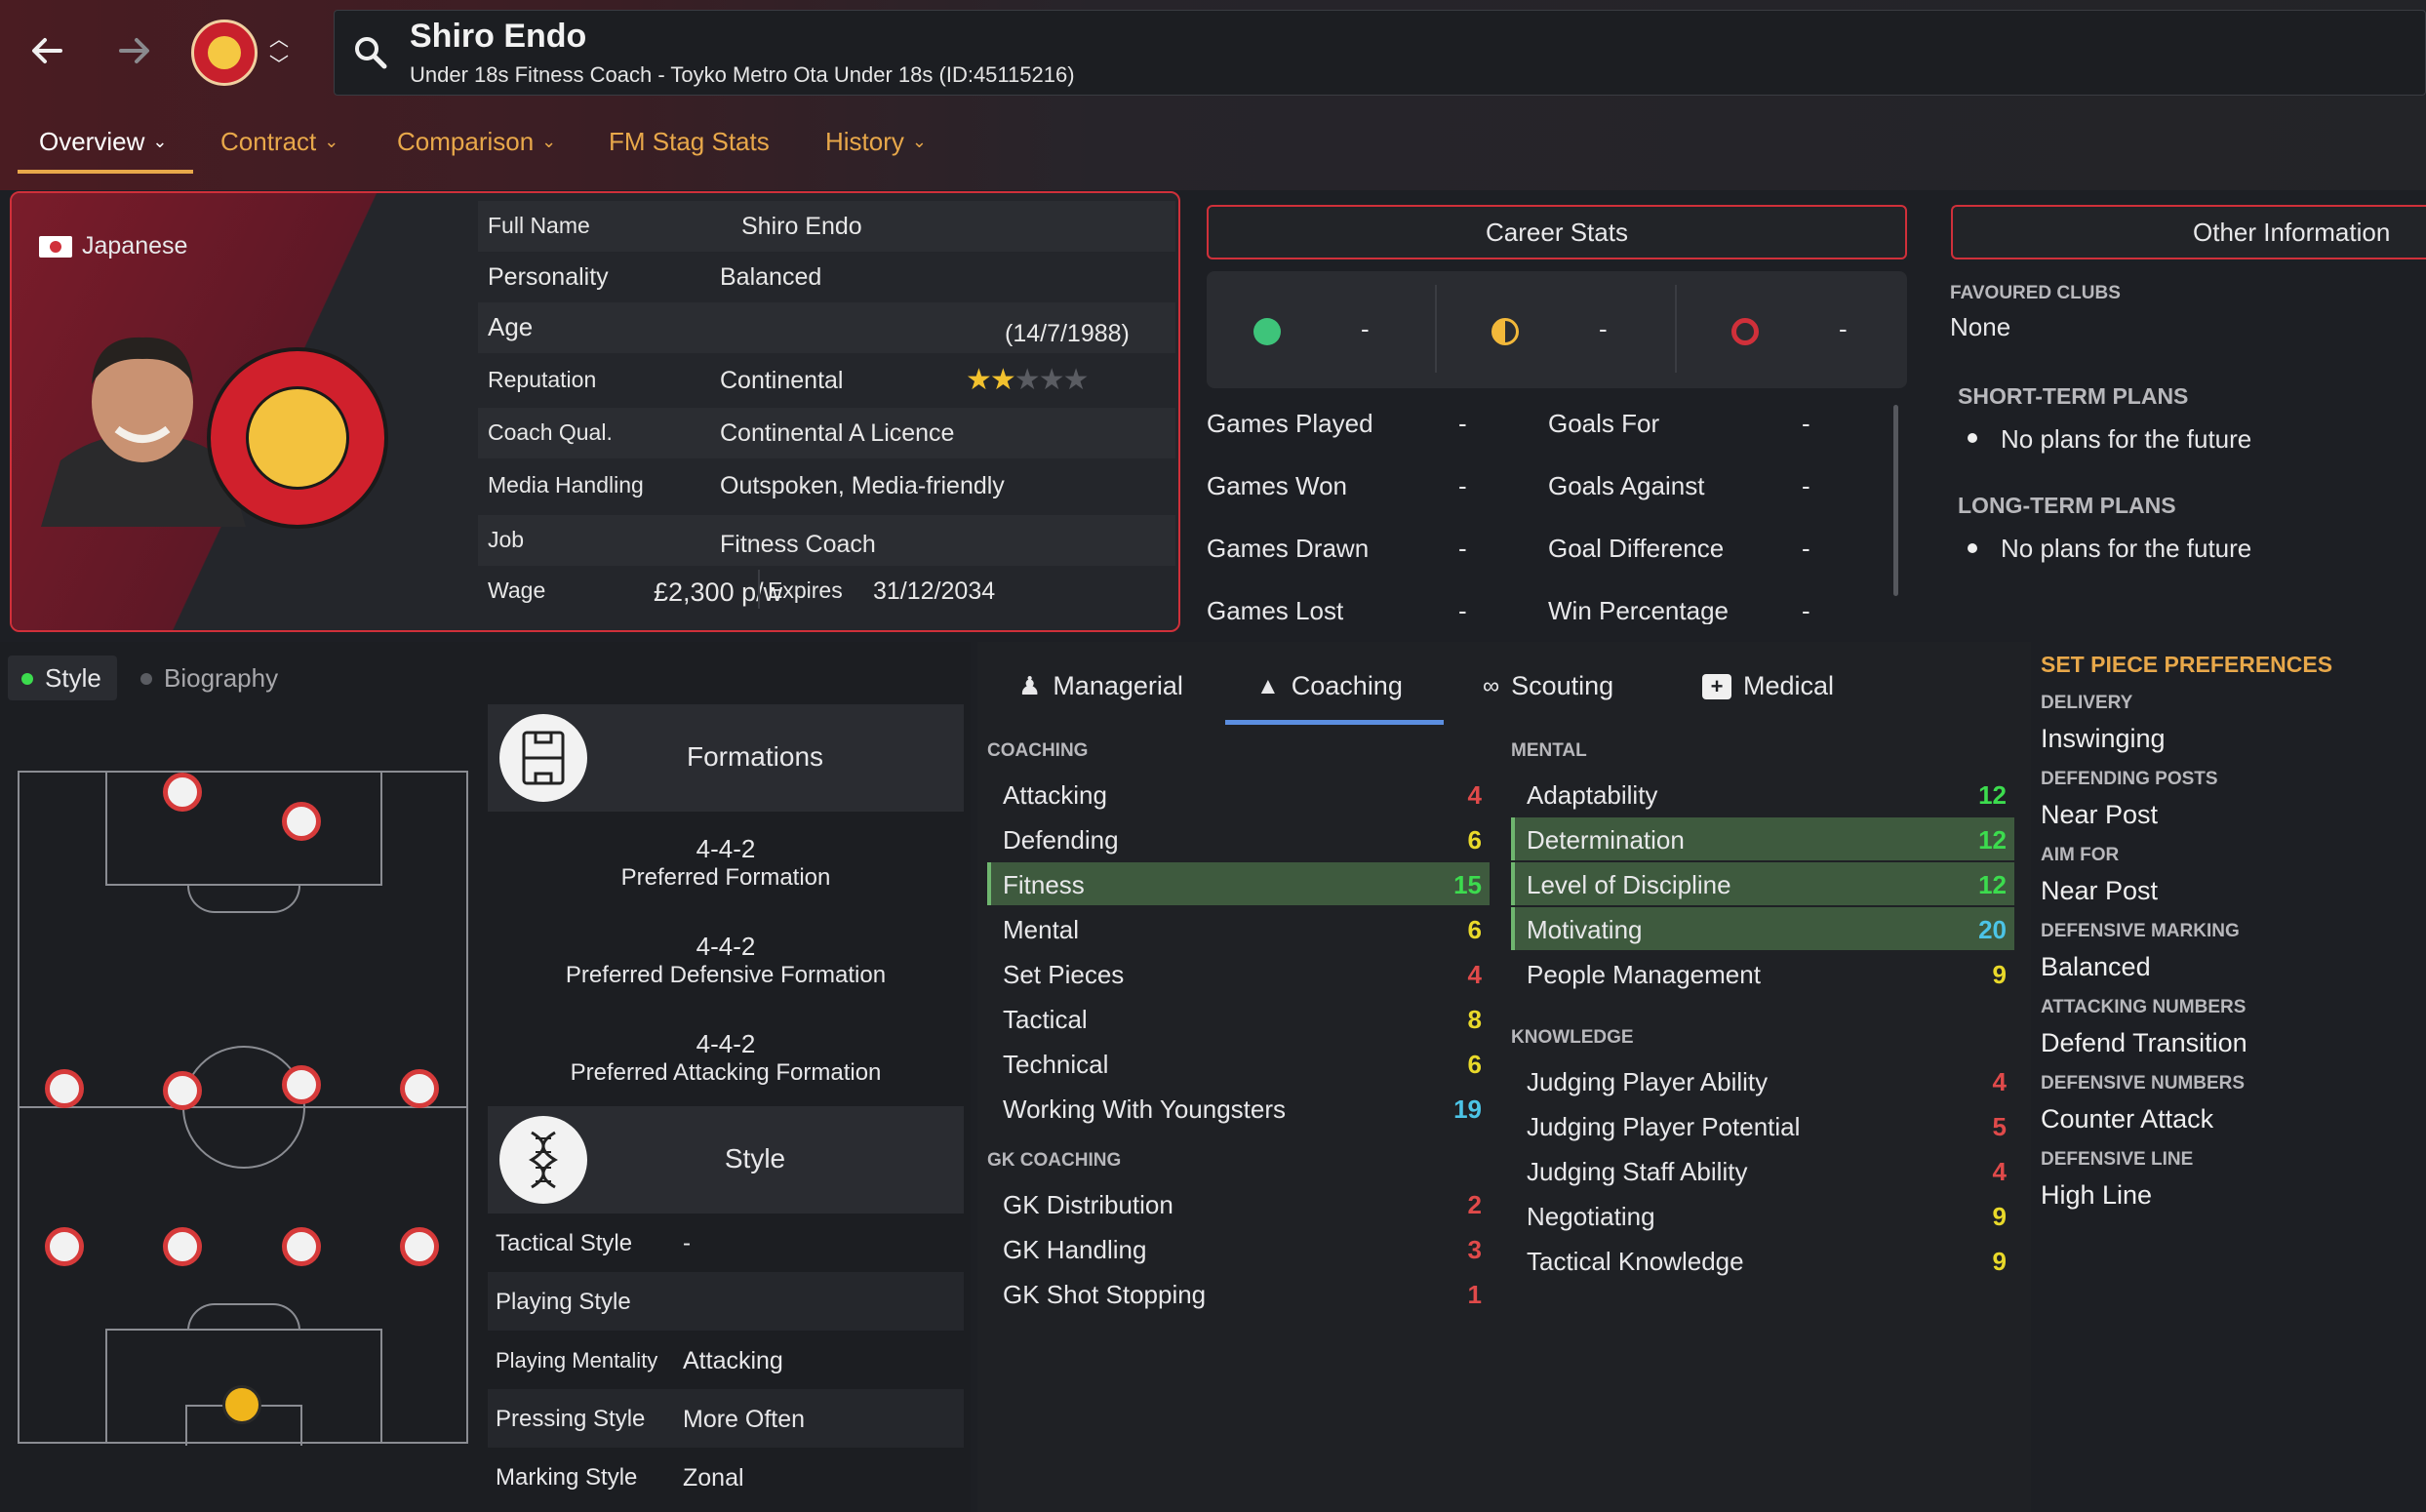  What do you see at coordinates (2100, 890) in the screenshot?
I see `set-piece-value: Near Post` at bounding box center [2100, 890].